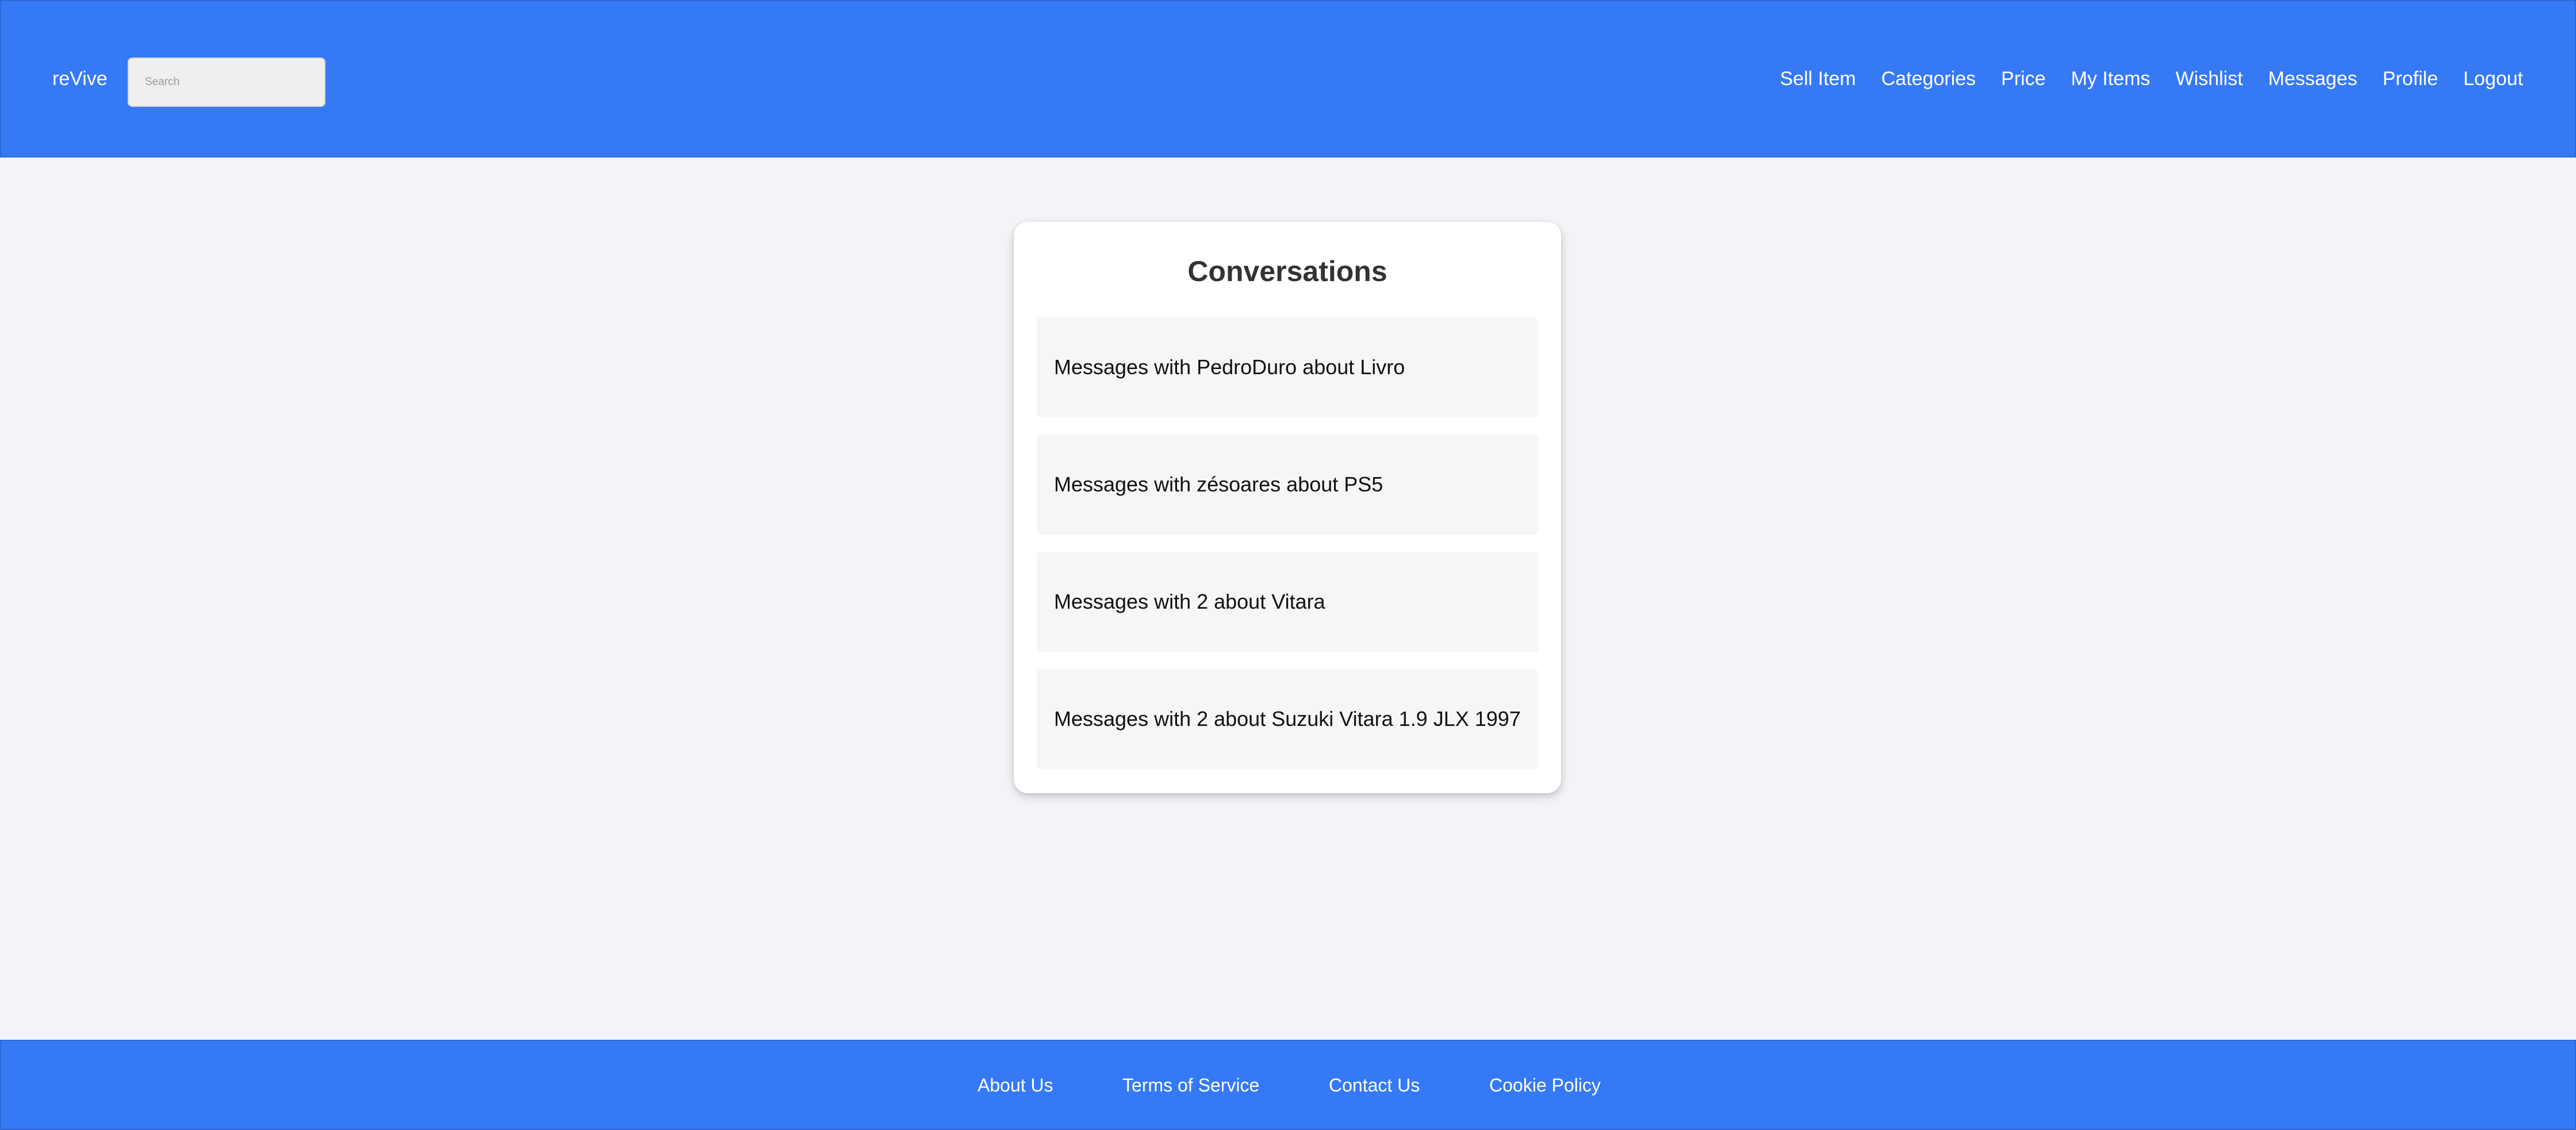 The width and height of the screenshot is (2576, 1130). I want to click on conversation-item: Messages with 2 about Vitara, so click(1287, 602).